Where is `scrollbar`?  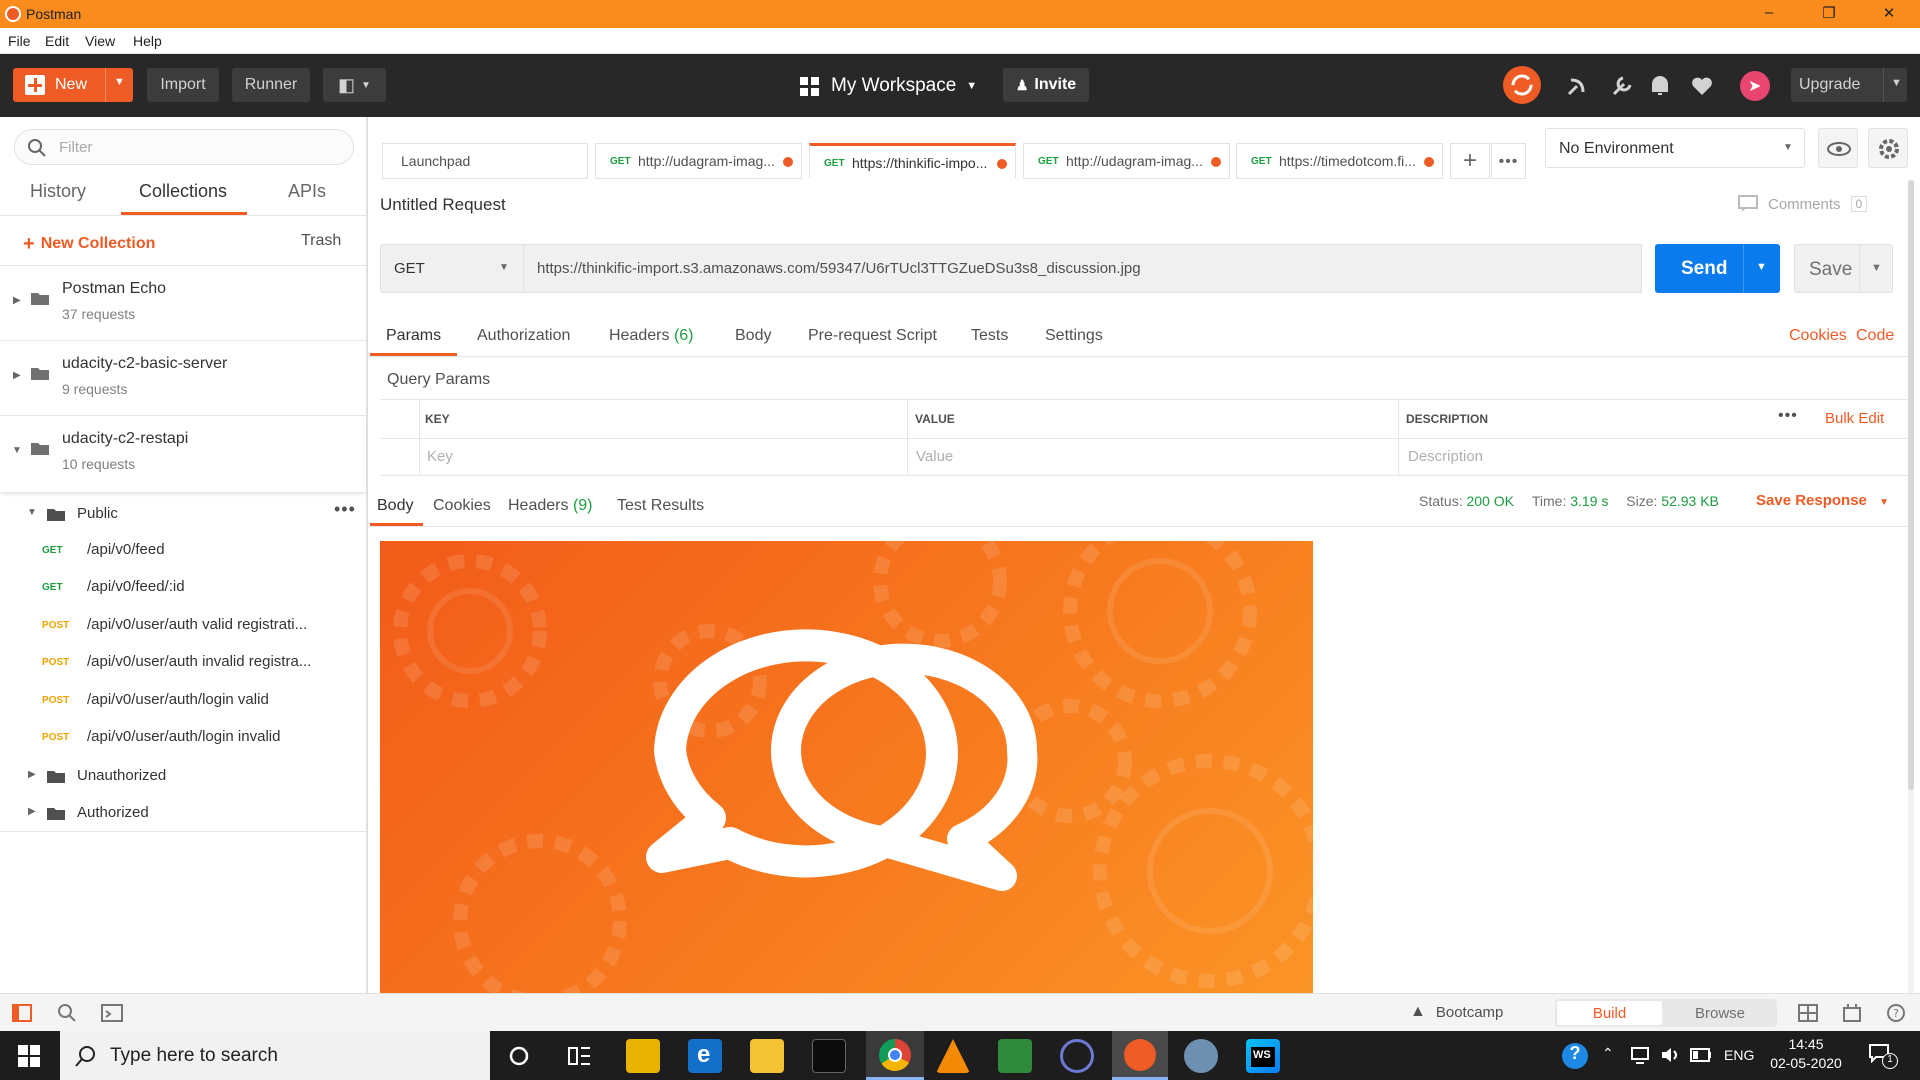 scrollbar is located at coordinates (1911, 586).